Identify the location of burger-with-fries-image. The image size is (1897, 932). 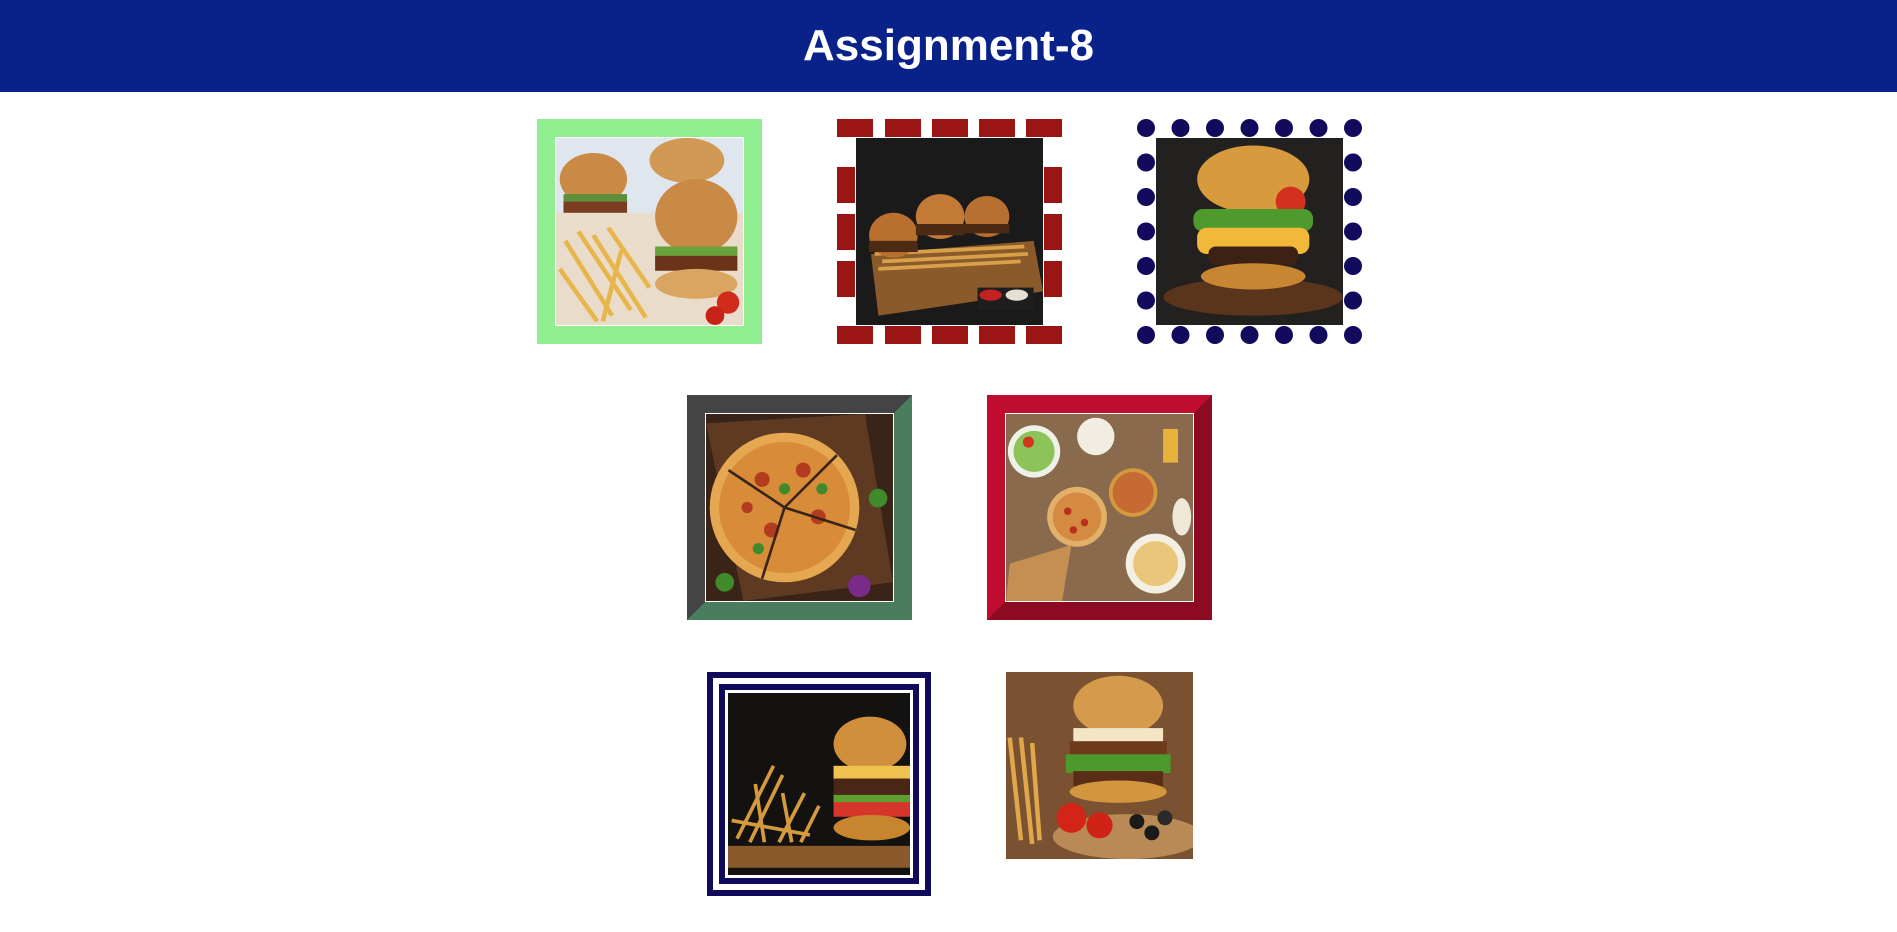
(819, 784).